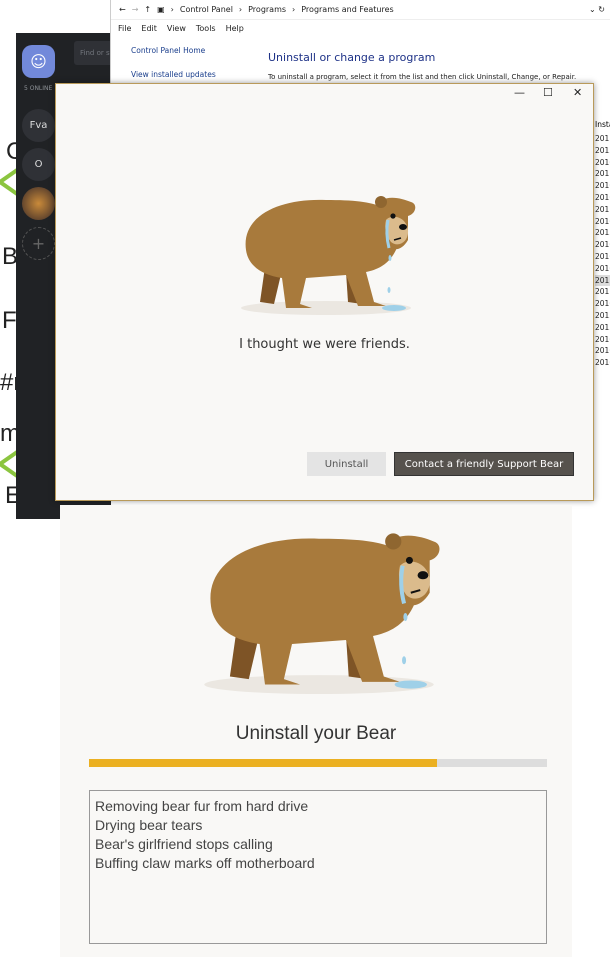 This screenshot has width=610, height=957. I want to click on maximize-button: ☐, so click(548, 92).